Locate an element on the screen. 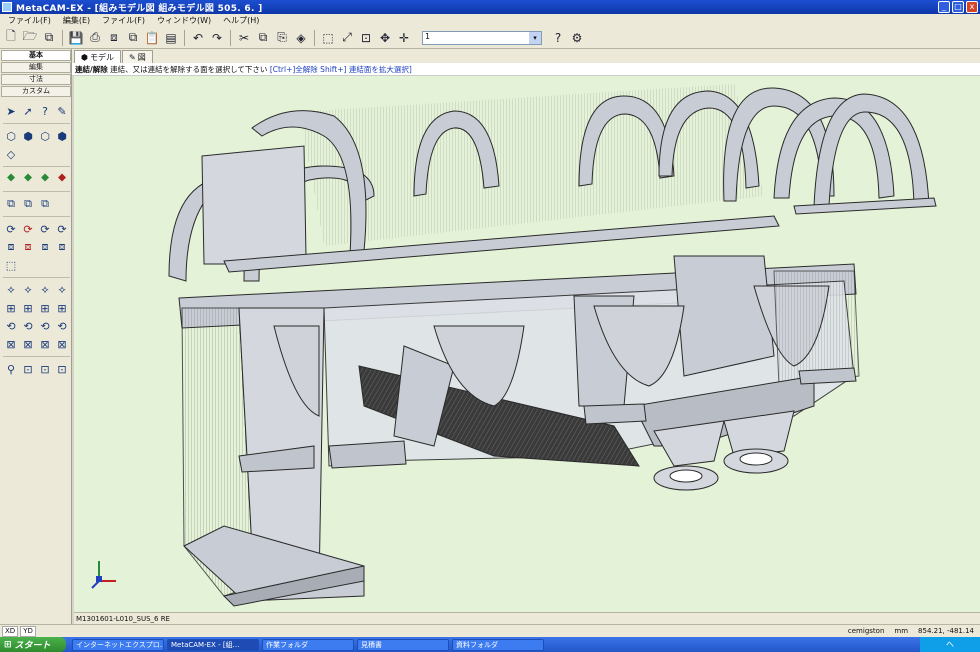 This screenshot has width=980, height=652. print-icon: ⎙ is located at coordinates (95, 38).